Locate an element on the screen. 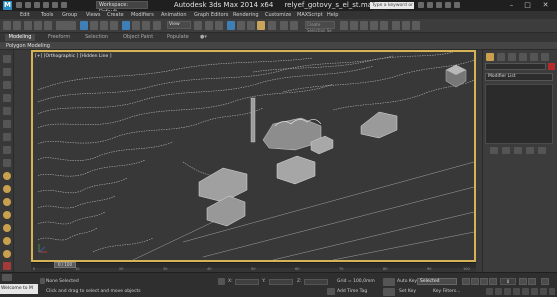 The image size is (557, 297). hierarchy-tab-icon is located at coordinates (512, 57).